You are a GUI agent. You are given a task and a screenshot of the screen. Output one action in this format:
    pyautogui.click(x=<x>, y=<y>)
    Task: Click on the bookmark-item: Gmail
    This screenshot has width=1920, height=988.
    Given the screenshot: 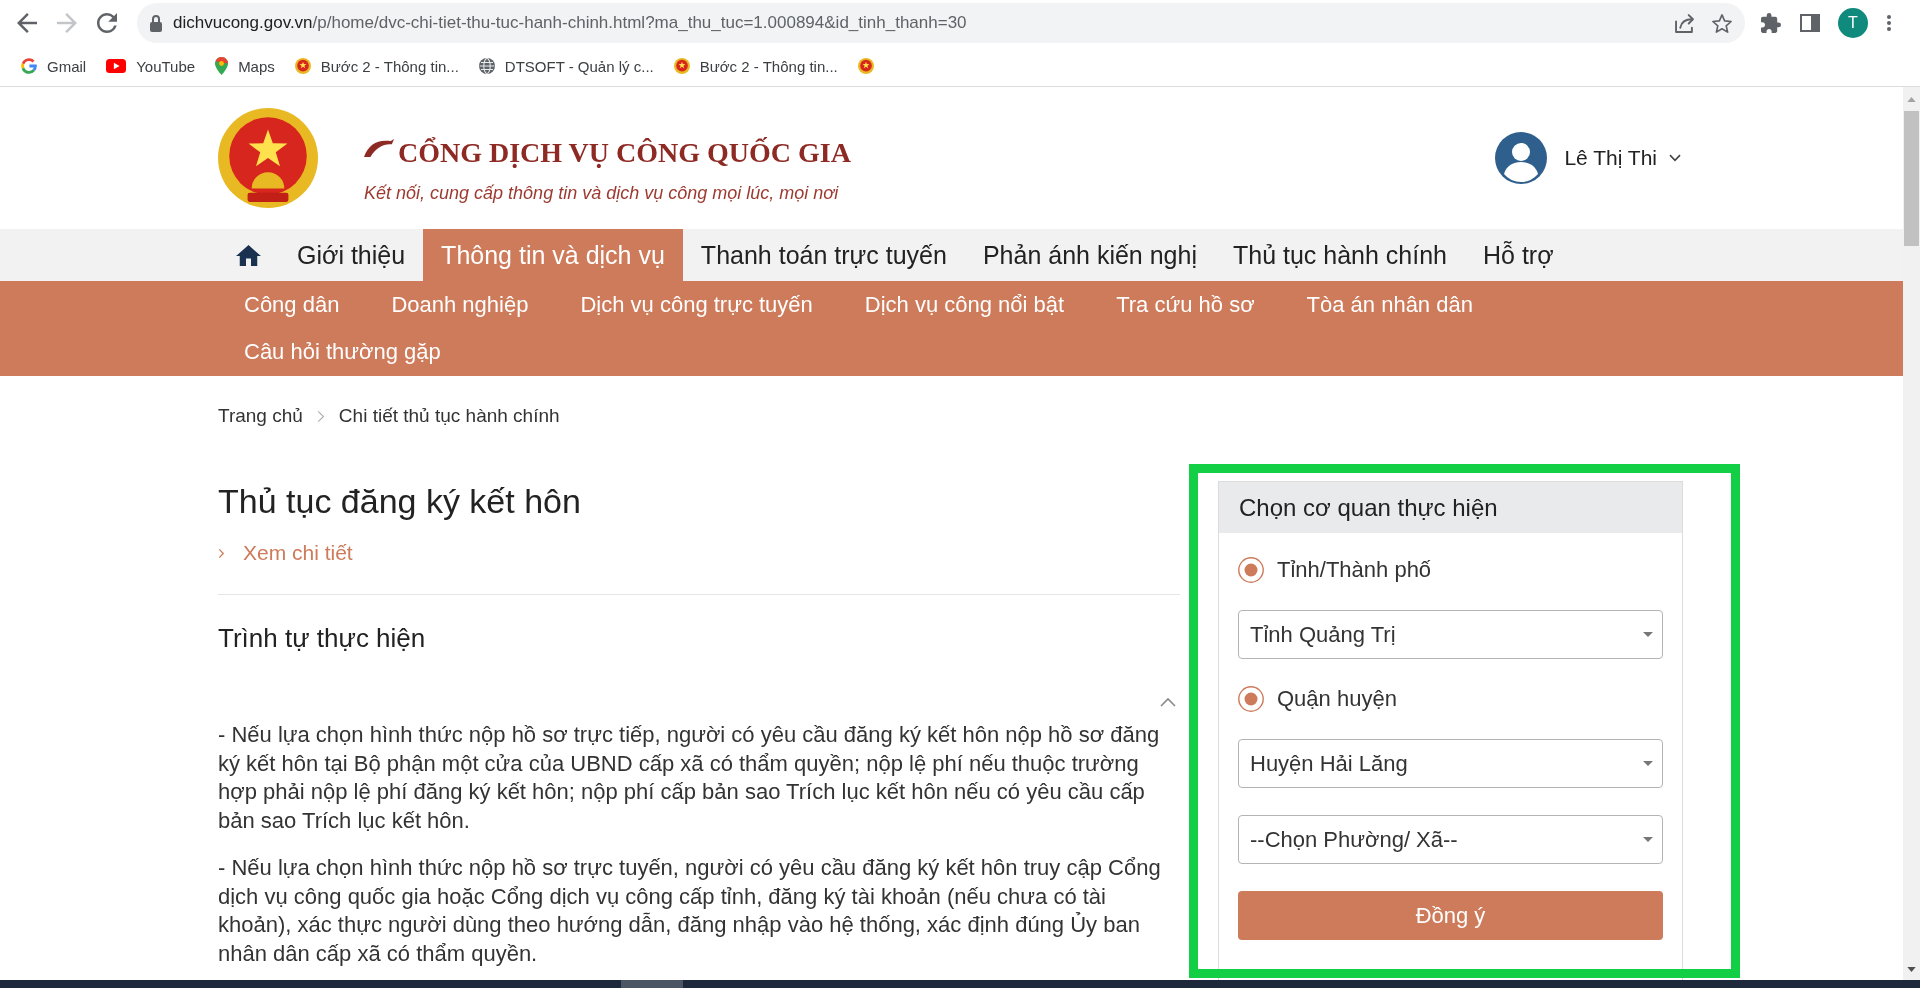 What is the action you would take?
    pyautogui.click(x=54, y=66)
    